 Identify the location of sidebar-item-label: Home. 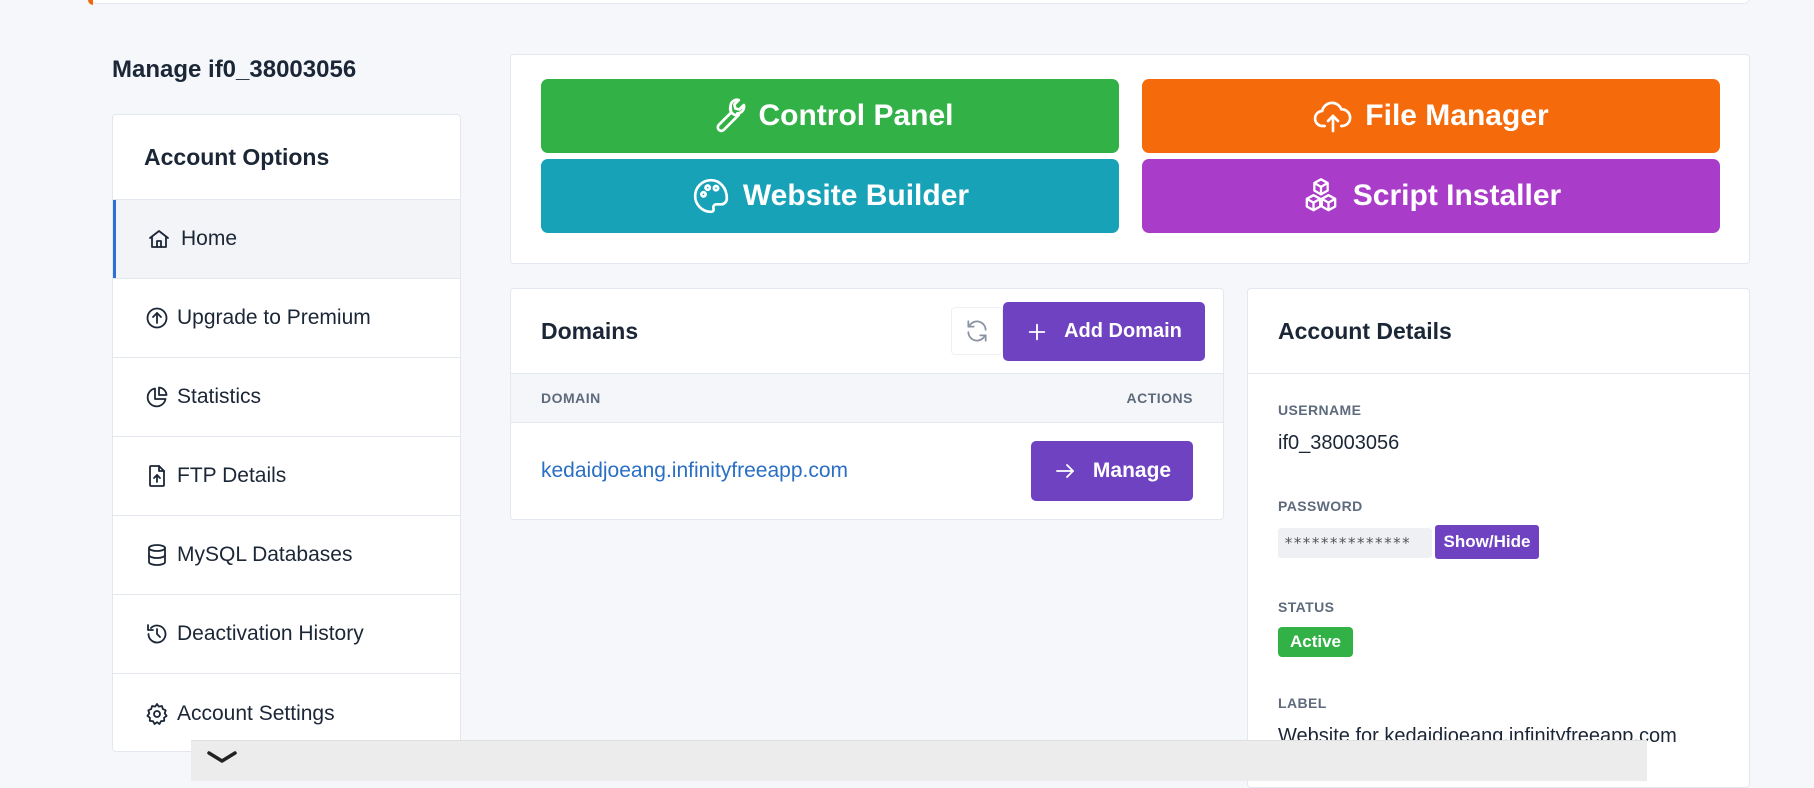
(209, 238).